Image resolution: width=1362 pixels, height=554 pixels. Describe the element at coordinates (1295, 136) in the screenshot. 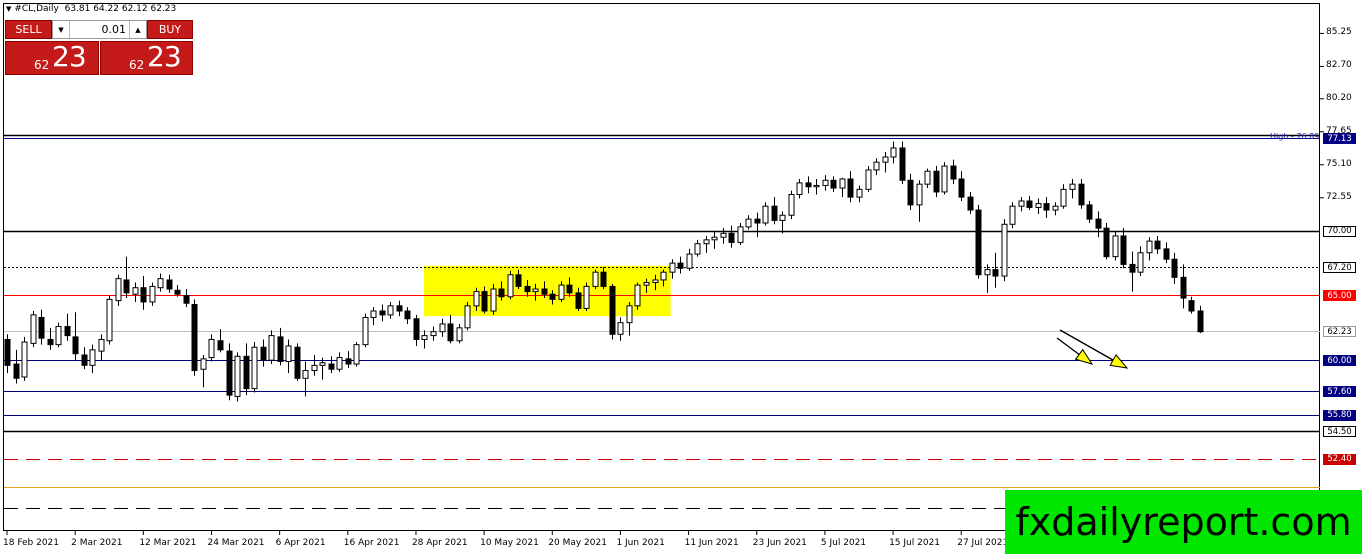

I see `high-label: High - 76.89` at that location.